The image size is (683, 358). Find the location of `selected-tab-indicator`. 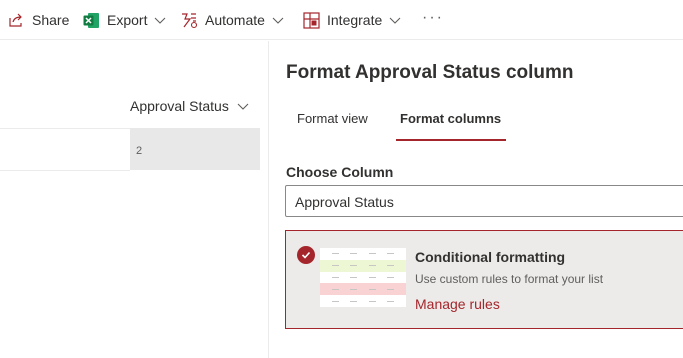

selected-tab-indicator is located at coordinates (451, 140).